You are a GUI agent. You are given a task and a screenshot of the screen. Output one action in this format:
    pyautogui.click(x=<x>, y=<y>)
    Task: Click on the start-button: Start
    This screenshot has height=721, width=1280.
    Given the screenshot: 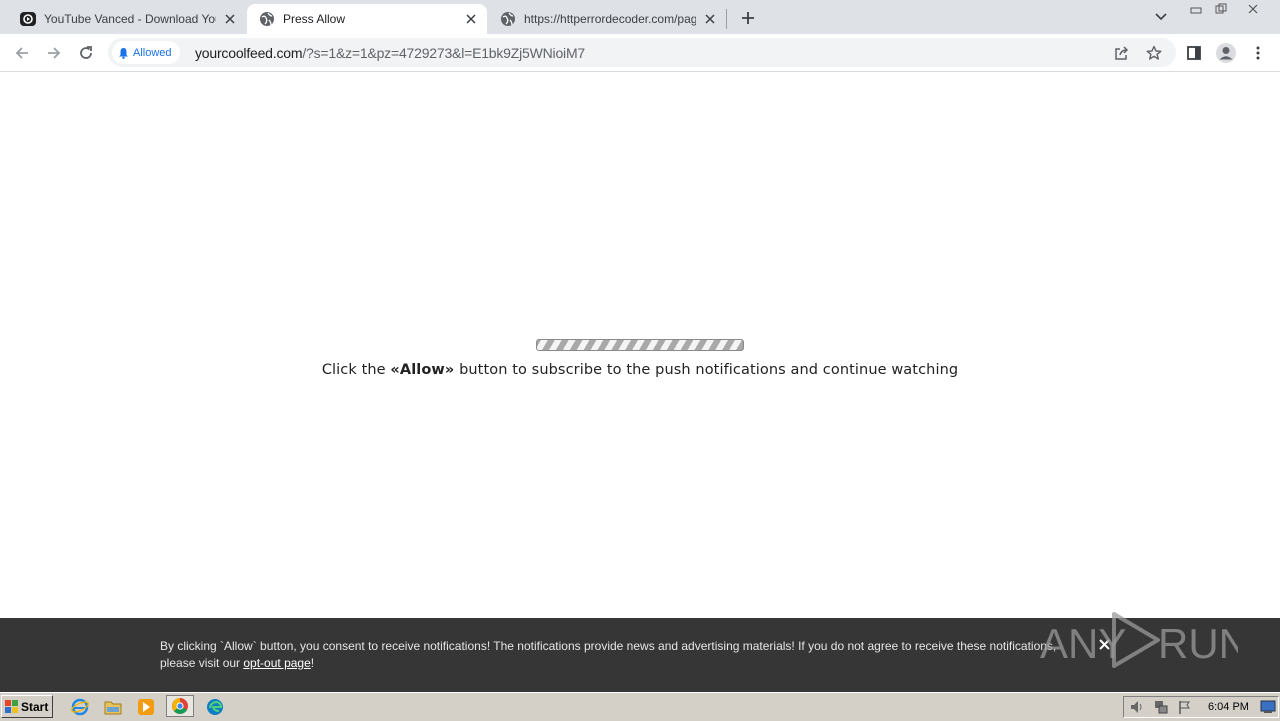 What is the action you would take?
    pyautogui.click(x=27, y=706)
    